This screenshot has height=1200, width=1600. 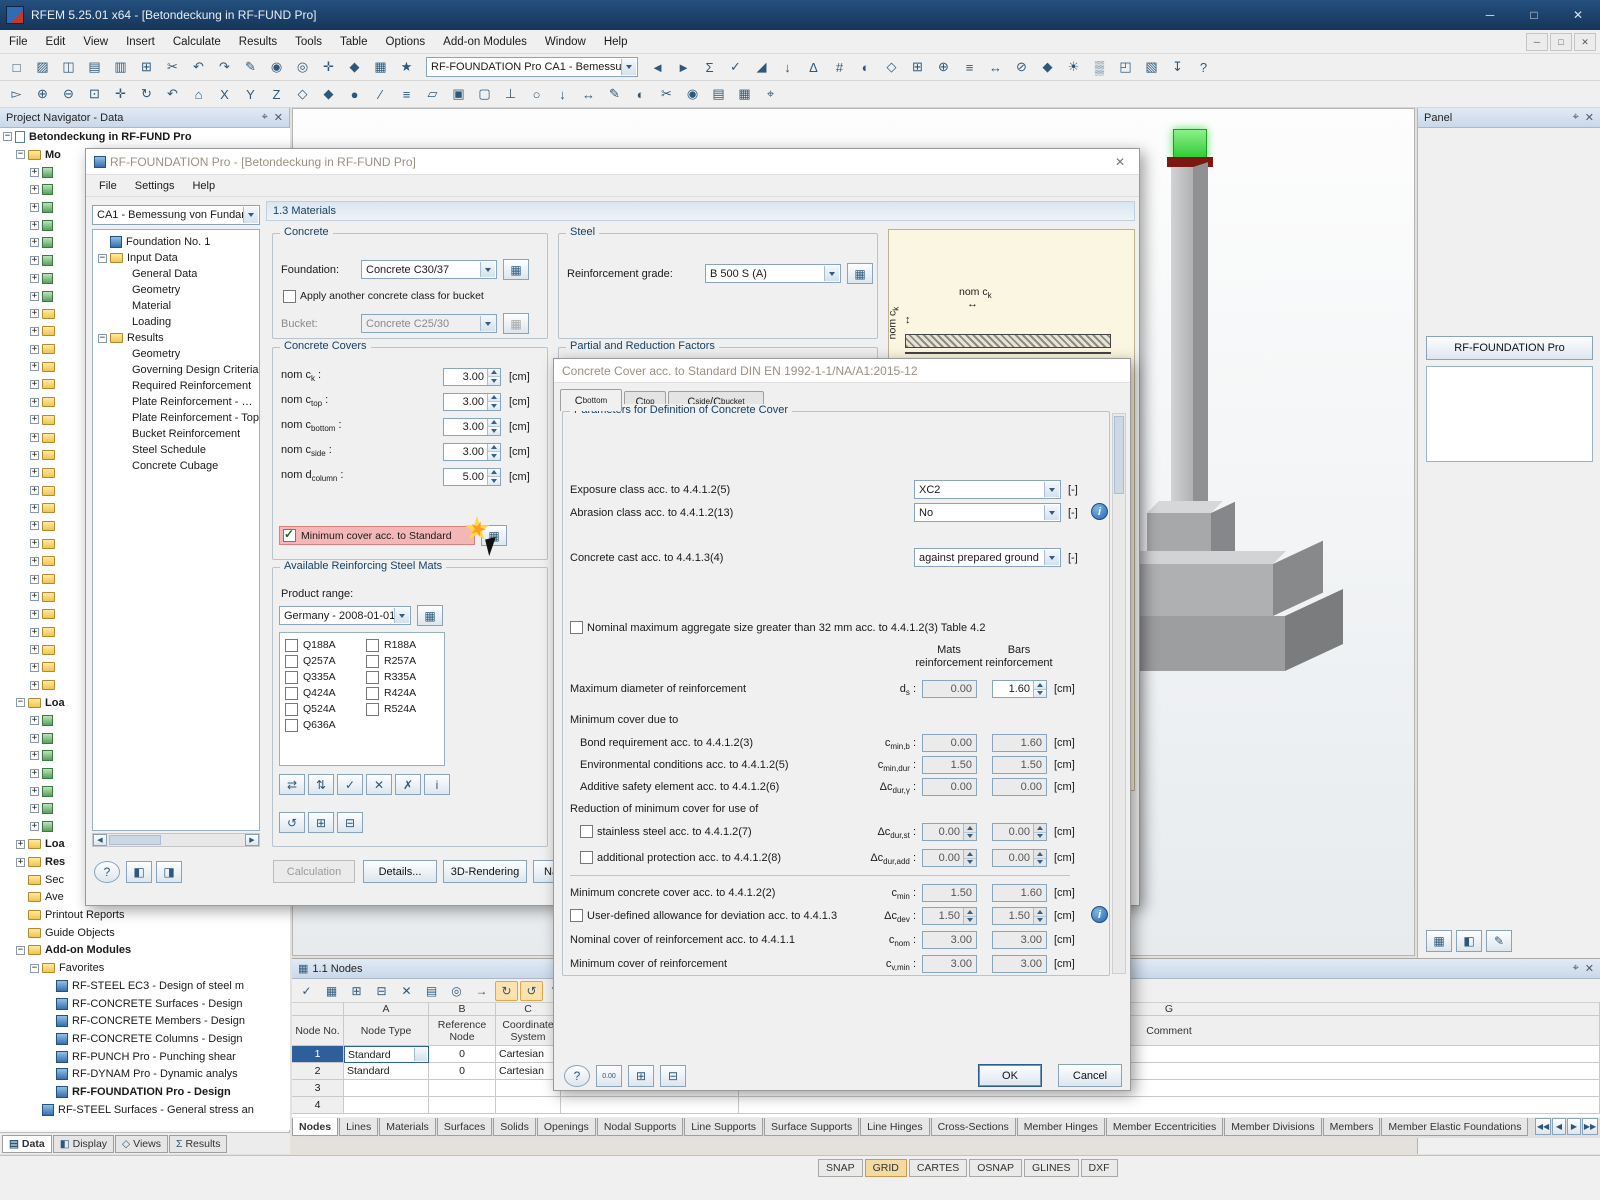 I want to click on deviation-checkbox, so click(x=576, y=915).